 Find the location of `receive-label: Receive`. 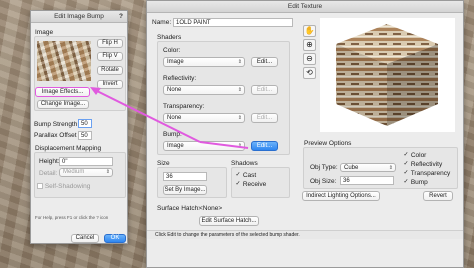

receive-label: Receive is located at coordinates (254, 184).